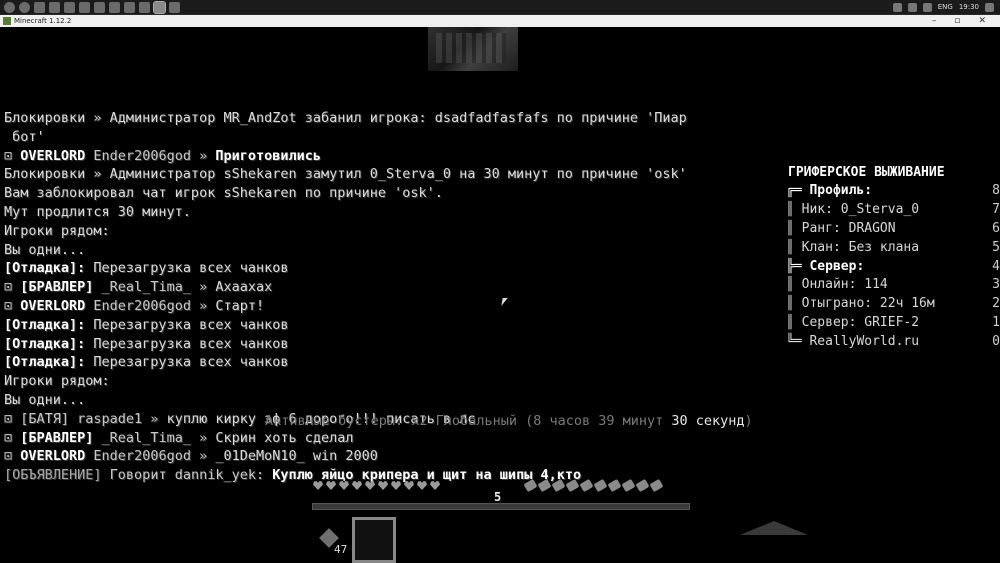 The image size is (1000, 563). What do you see at coordinates (384, 287) in the screenshot?
I see `chat-message: ⊡ [БРАВЛЕР] _Real_Tima_ » Ахаахах` at bounding box center [384, 287].